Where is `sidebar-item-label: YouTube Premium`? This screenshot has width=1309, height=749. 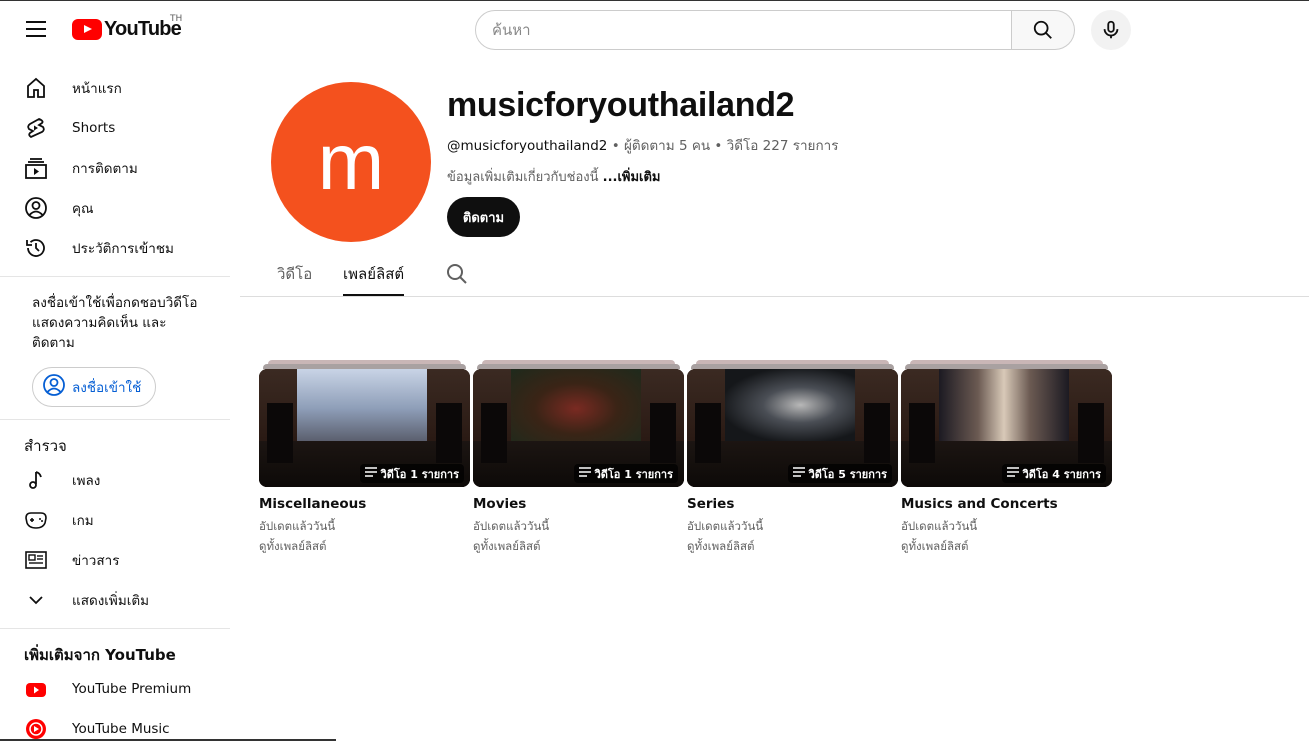 sidebar-item-label: YouTube Premium is located at coordinates (132, 689).